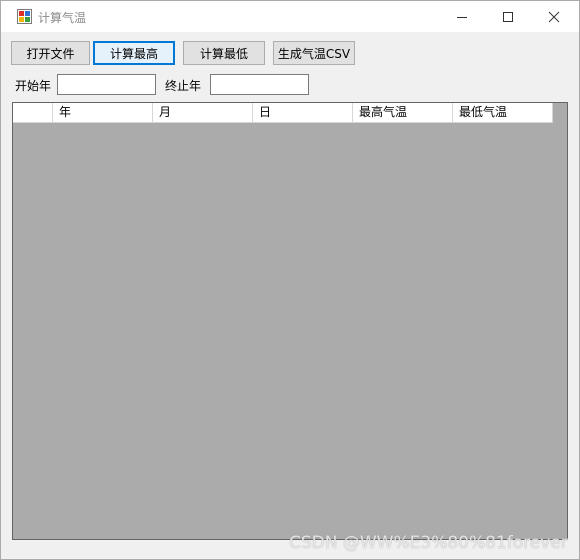 Image resolution: width=580 pixels, height=560 pixels. Describe the element at coordinates (33, 113) in the screenshot. I see `grid-corner-cell` at that location.